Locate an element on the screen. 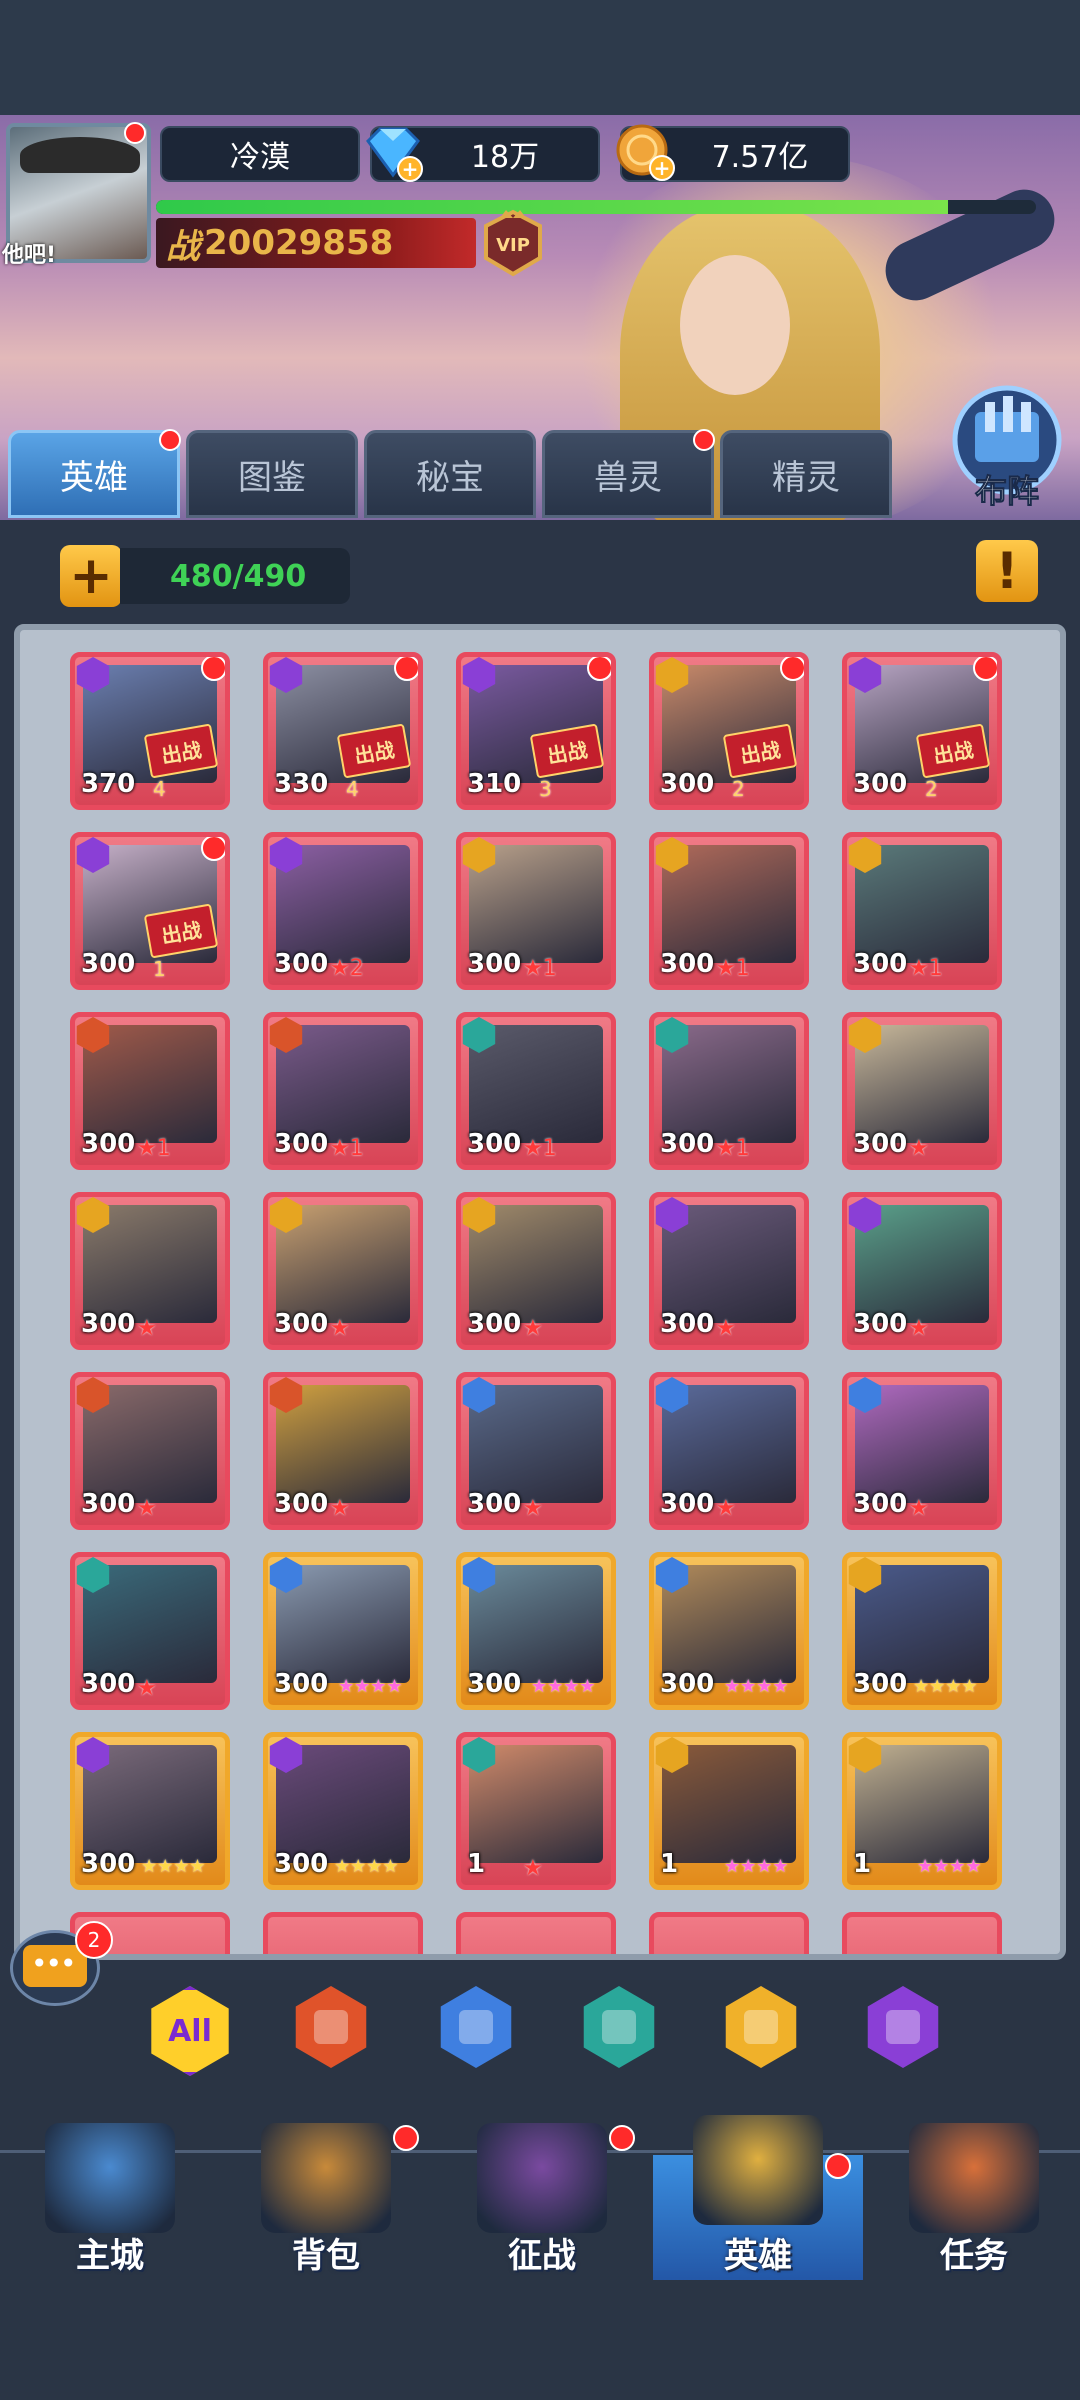 The image size is (1080, 2400). gem-add-icon: + is located at coordinates (393, 153).